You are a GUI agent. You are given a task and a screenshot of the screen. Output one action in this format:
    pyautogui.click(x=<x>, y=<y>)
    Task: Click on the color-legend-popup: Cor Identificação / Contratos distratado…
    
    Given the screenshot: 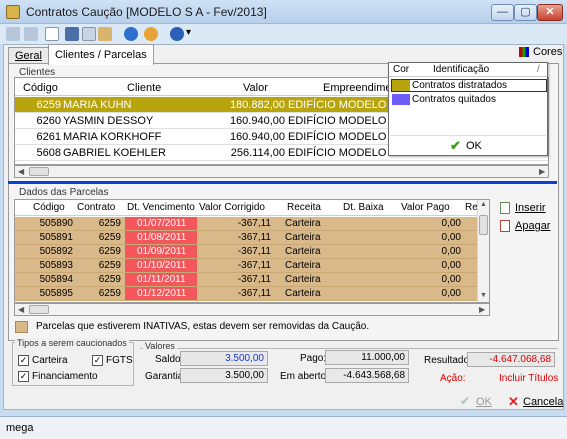 What is the action you would take?
    pyautogui.click(x=468, y=109)
    